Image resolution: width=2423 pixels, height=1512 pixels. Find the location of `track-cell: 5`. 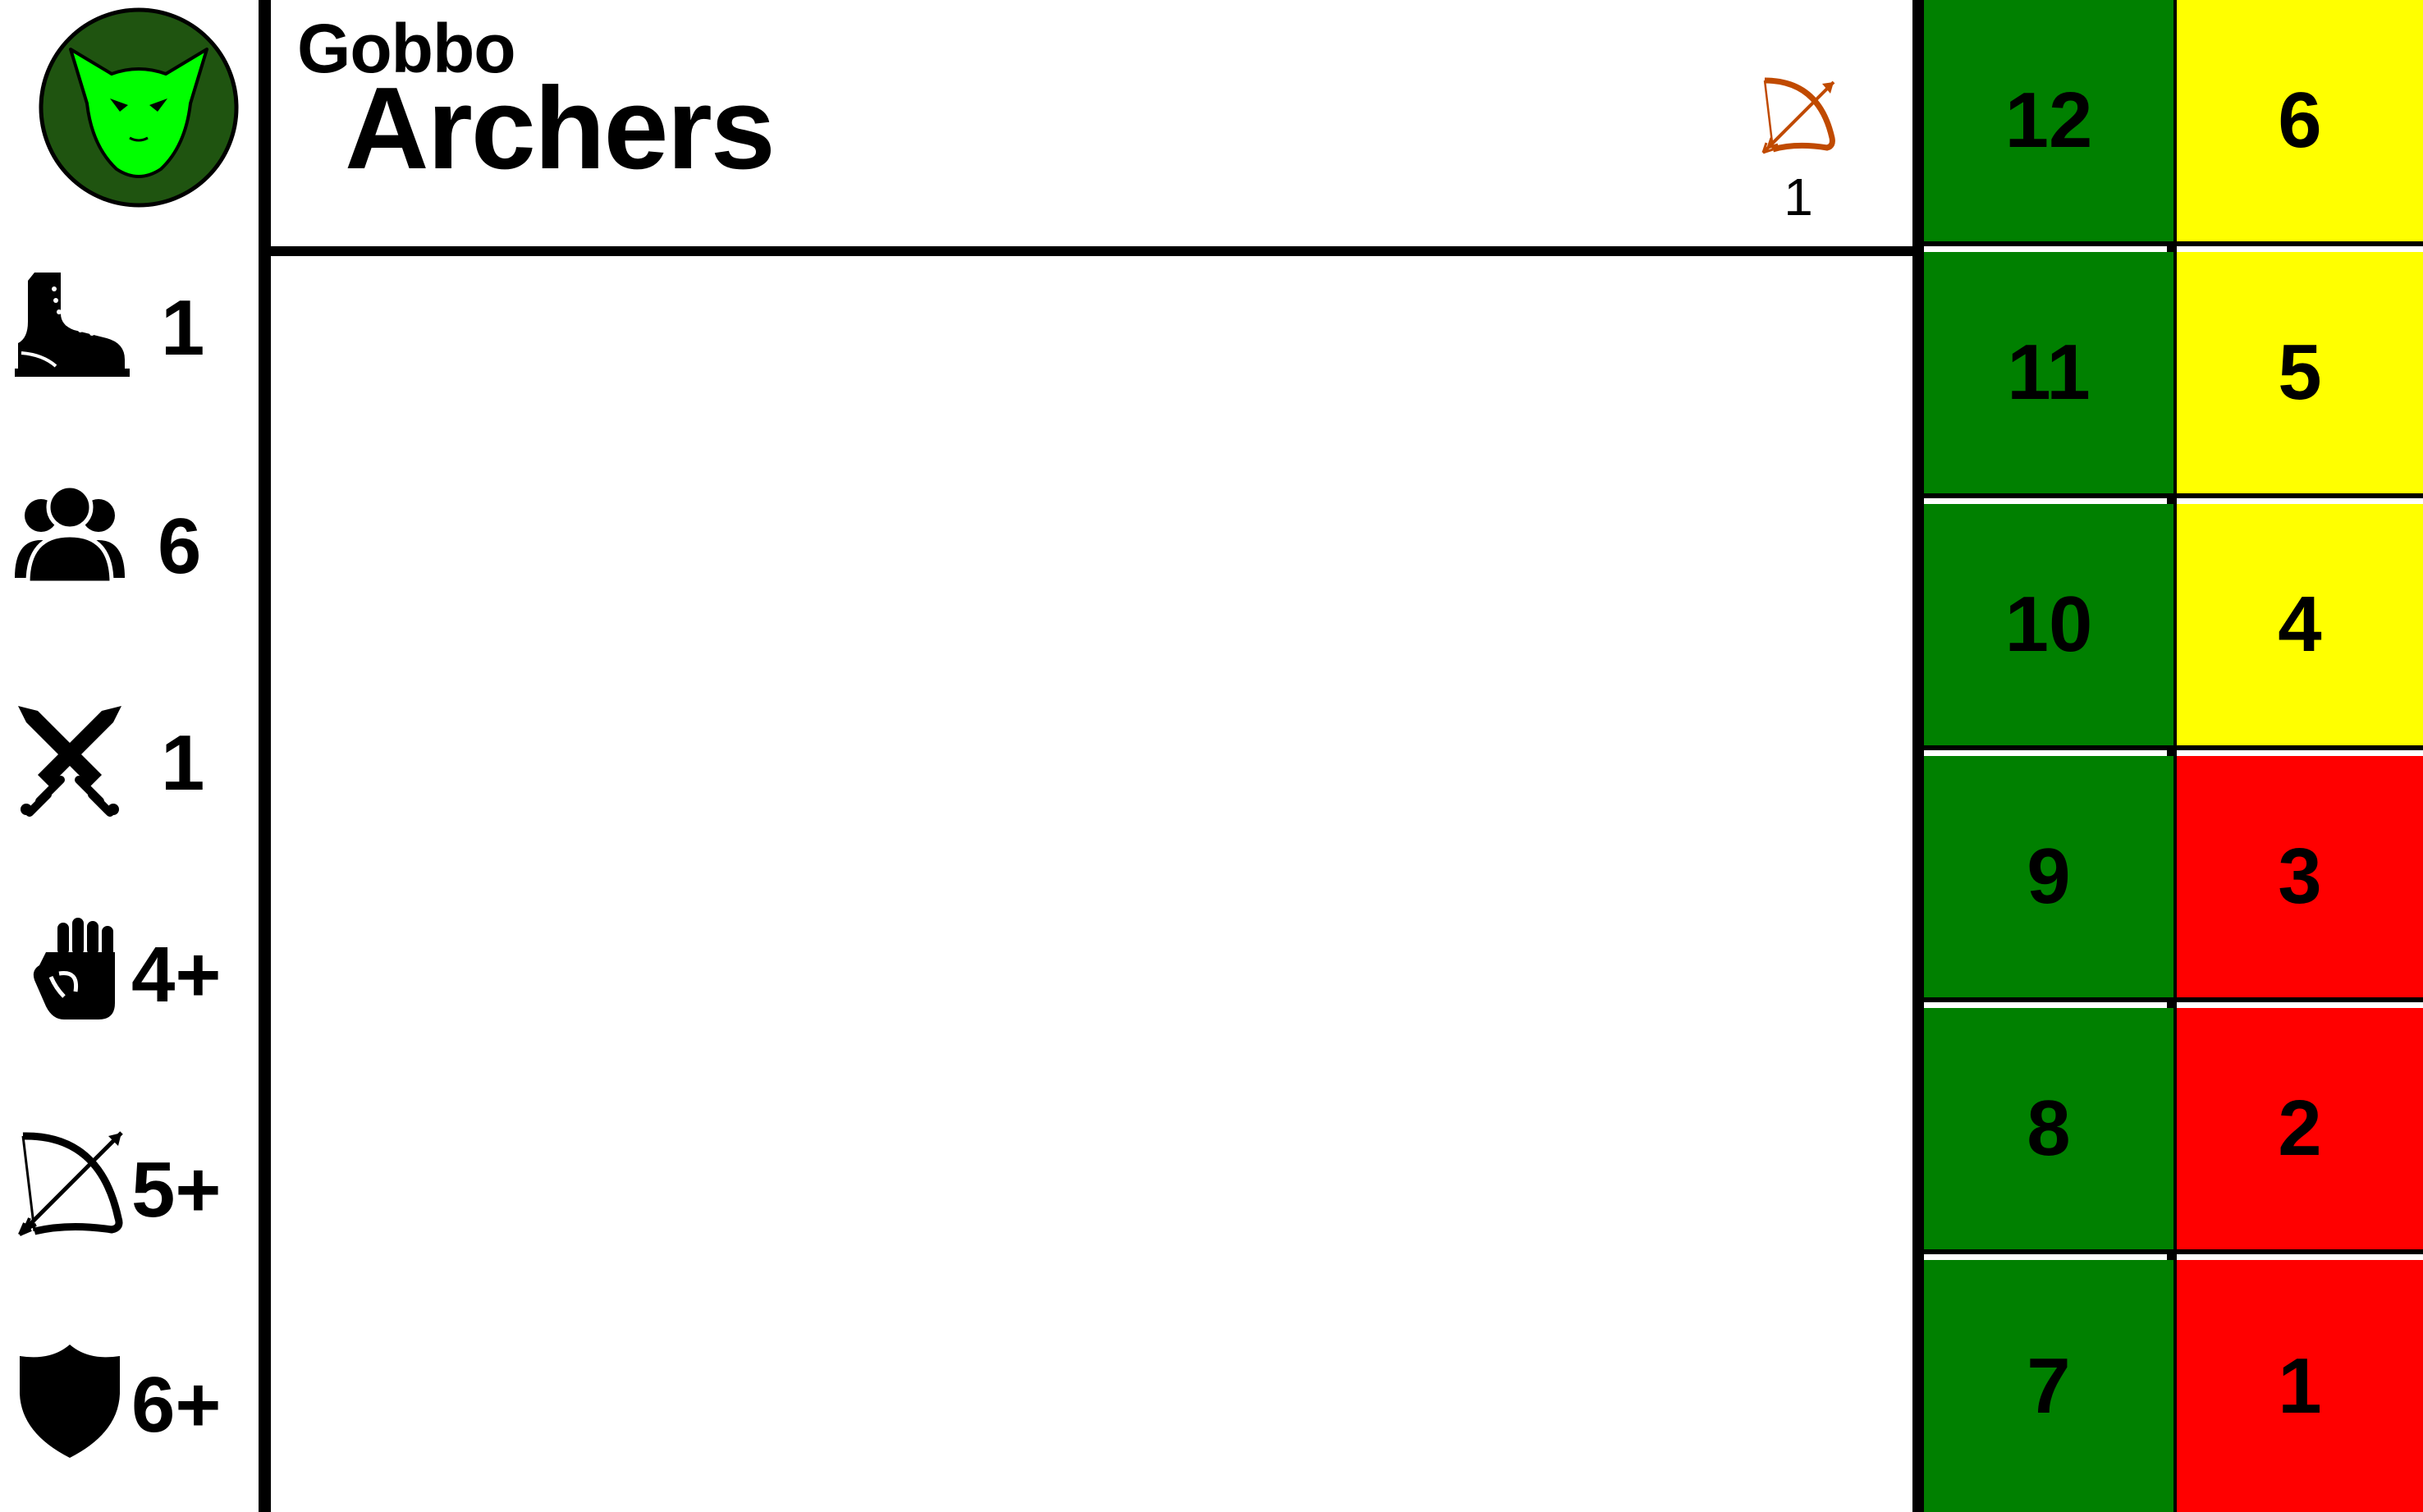

track-cell: 5 is located at coordinates (2300, 375).